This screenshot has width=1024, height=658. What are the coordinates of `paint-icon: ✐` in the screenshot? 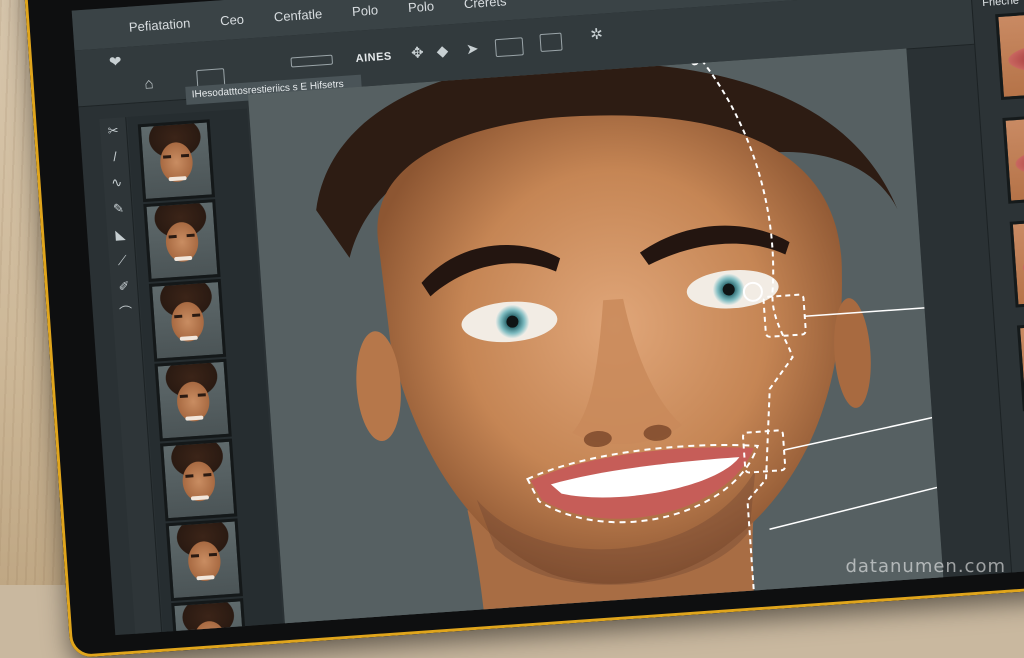 It's located at (124, 287).